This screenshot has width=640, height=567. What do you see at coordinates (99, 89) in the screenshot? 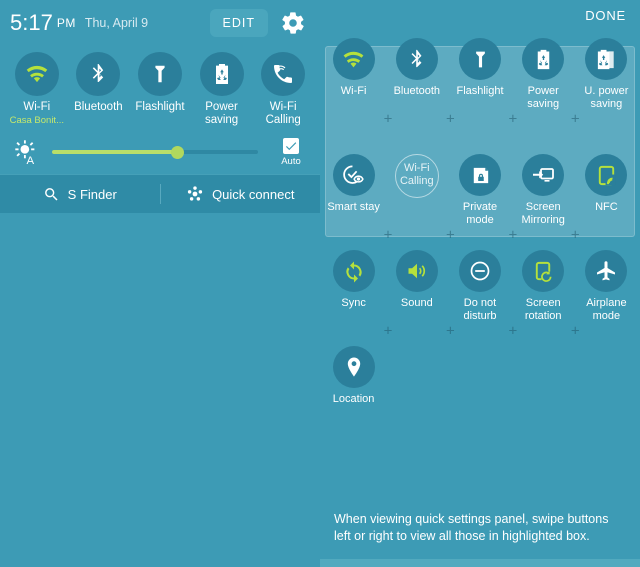
I see `quick-toggle-bluetooth: Bluetooth` at bounding box center [99, 89].